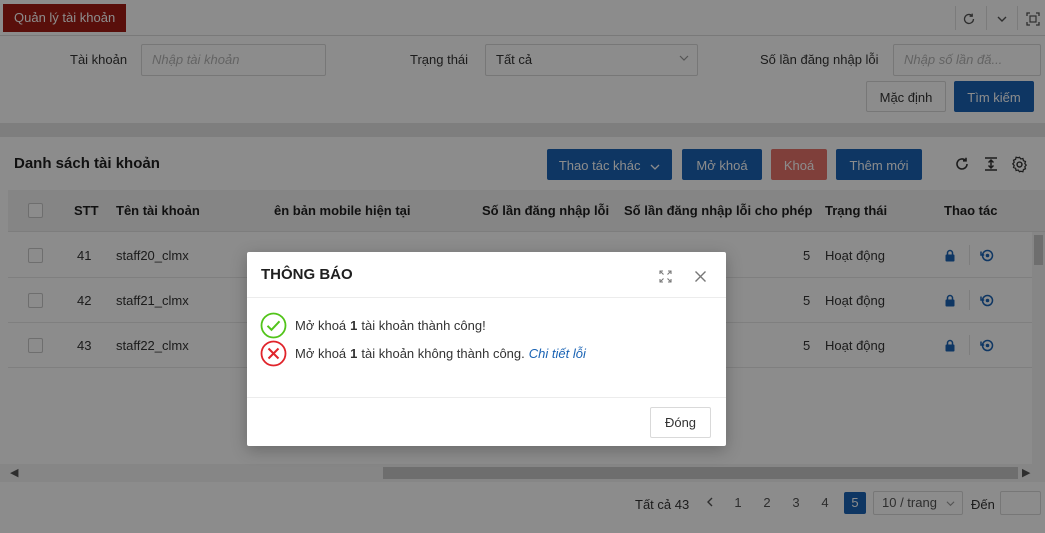 This screenshot has height=533, width=1045. Describe the element at coordinates (423, 325) in the screenshot. I see `success-suffix: tài khoản thành công!` at that location.